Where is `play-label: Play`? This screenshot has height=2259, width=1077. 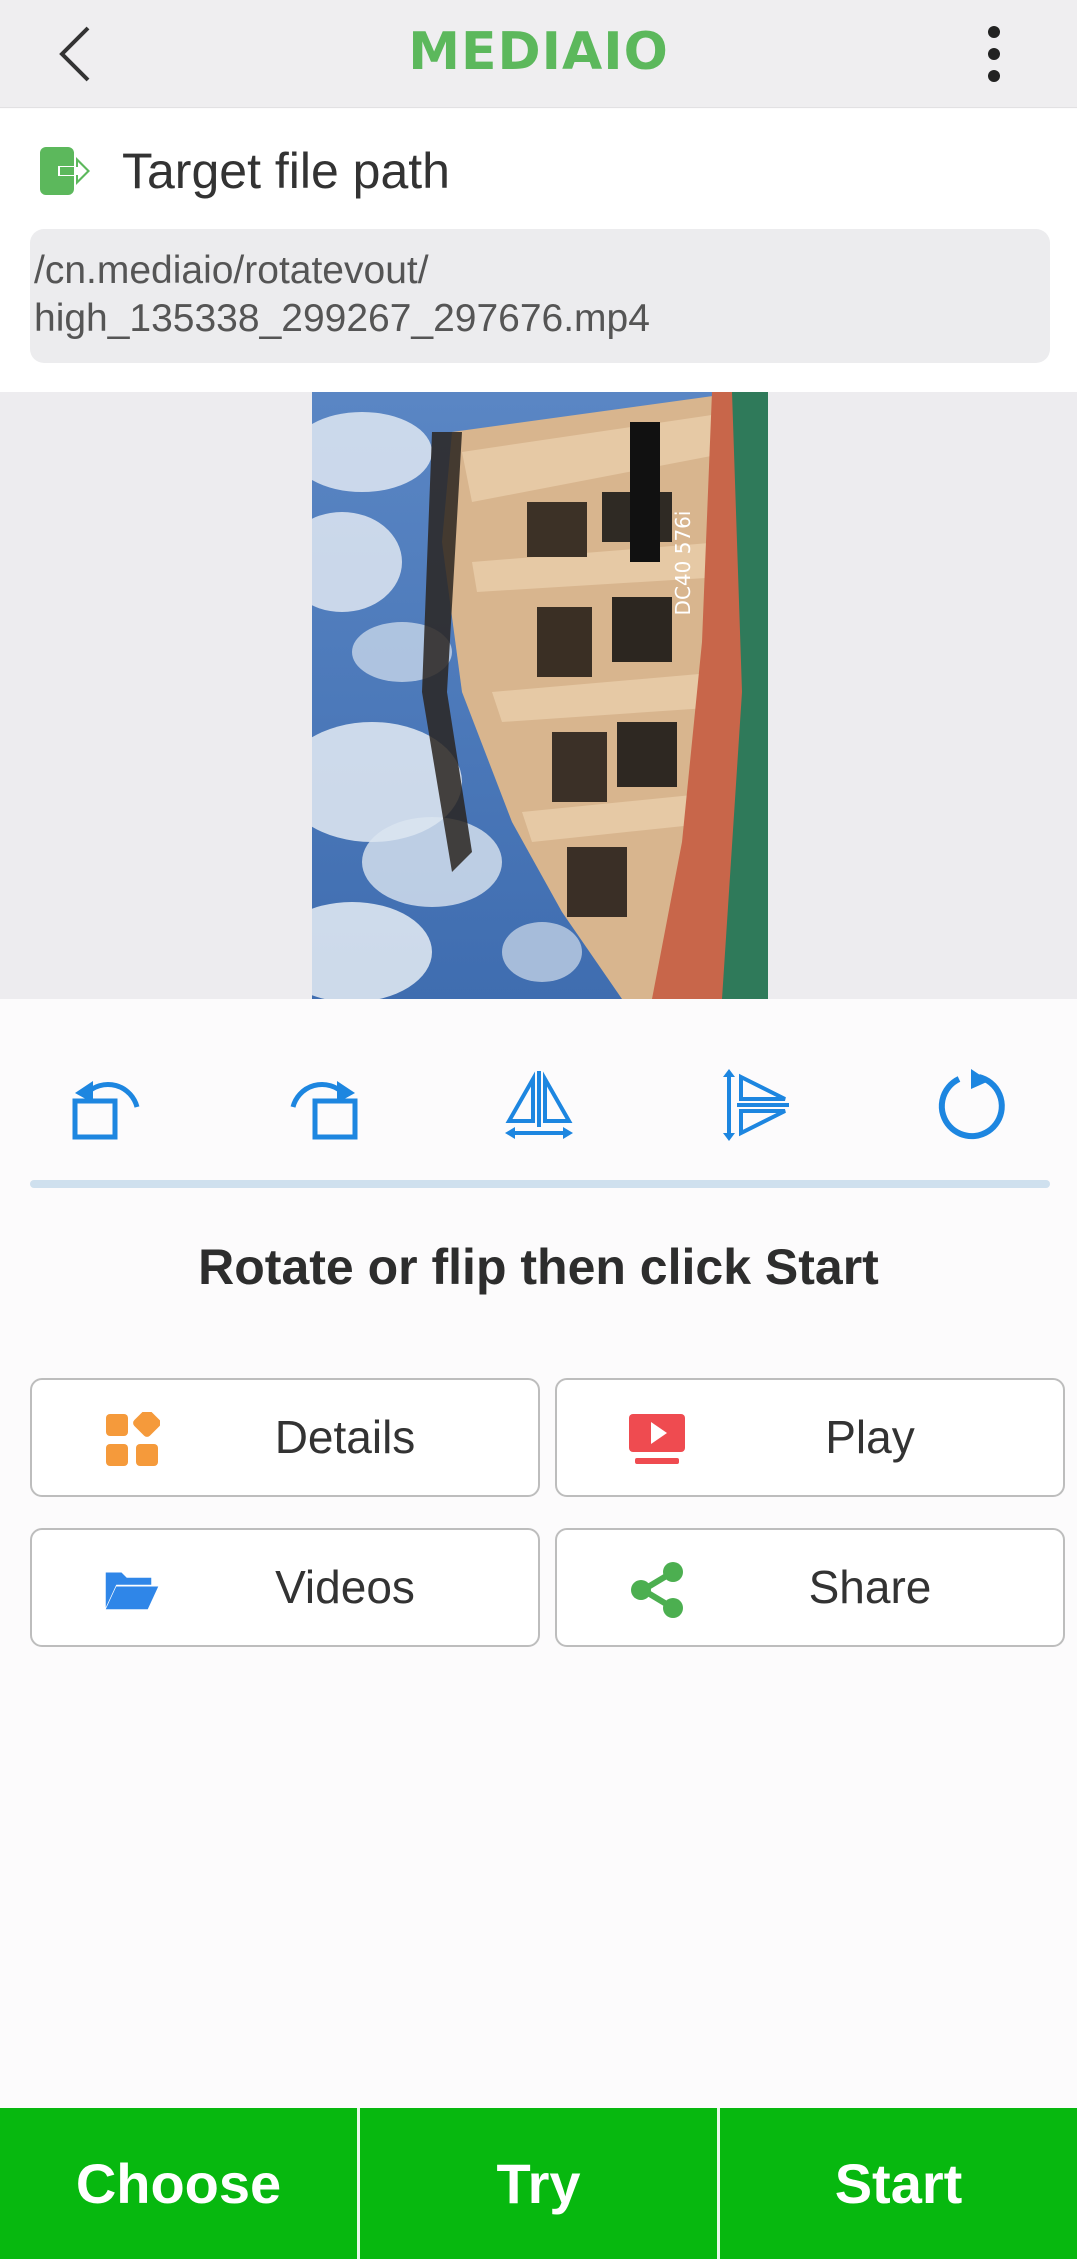
play-label: Play is located at coordinates (870, 1437).